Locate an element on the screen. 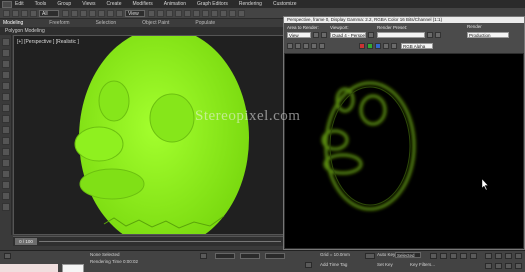 The height and width of the screenshot is (272, 525). layer-icon is located at coordinates (205, 13).